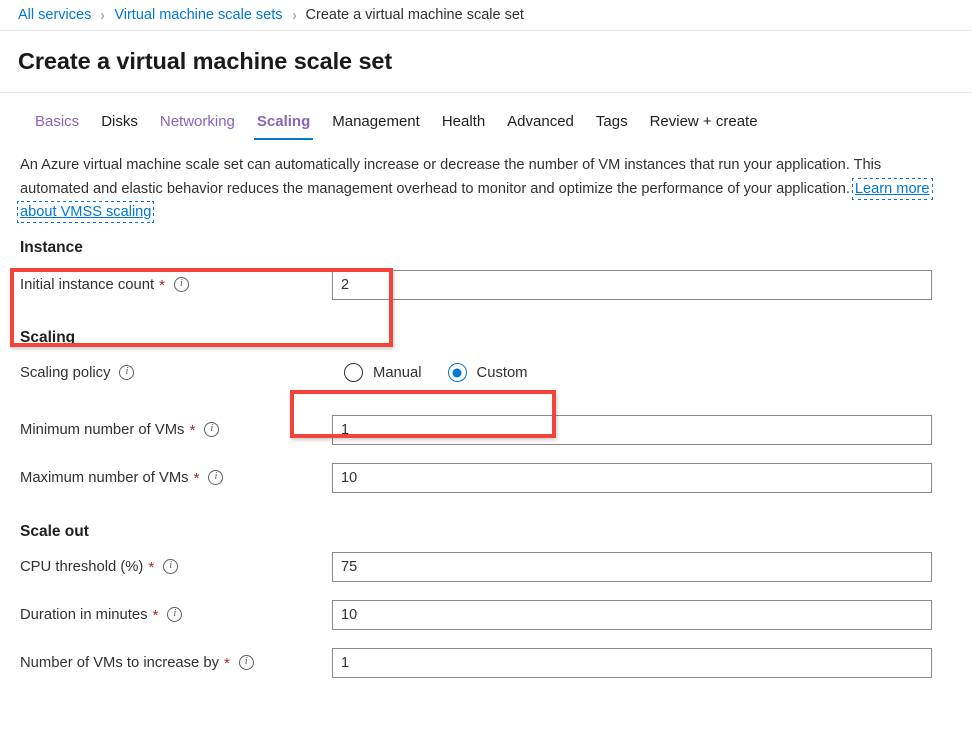 The height and width of the screenshot is (739, 972). Describe the element at coordinates (632, 614) in the screenshot. I see `duration-minutes-input` at that location.